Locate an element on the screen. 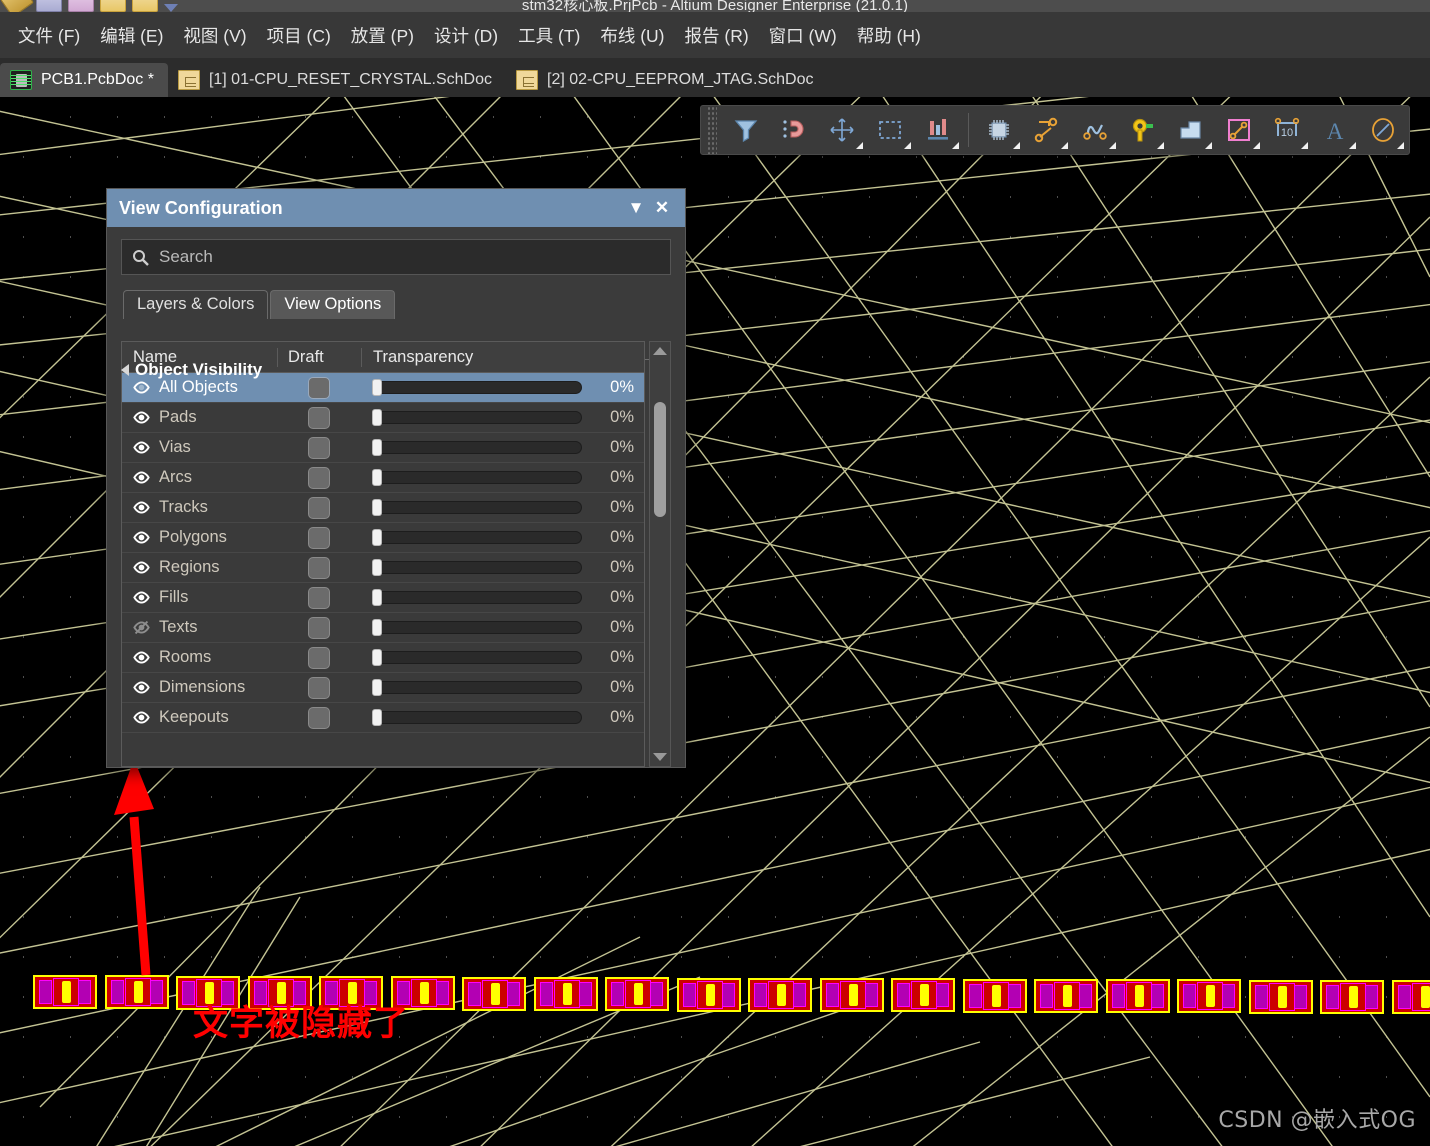 The height and width of the screenshot is (1146, 1430). save-all-icon is located at coordinates (81, 6).